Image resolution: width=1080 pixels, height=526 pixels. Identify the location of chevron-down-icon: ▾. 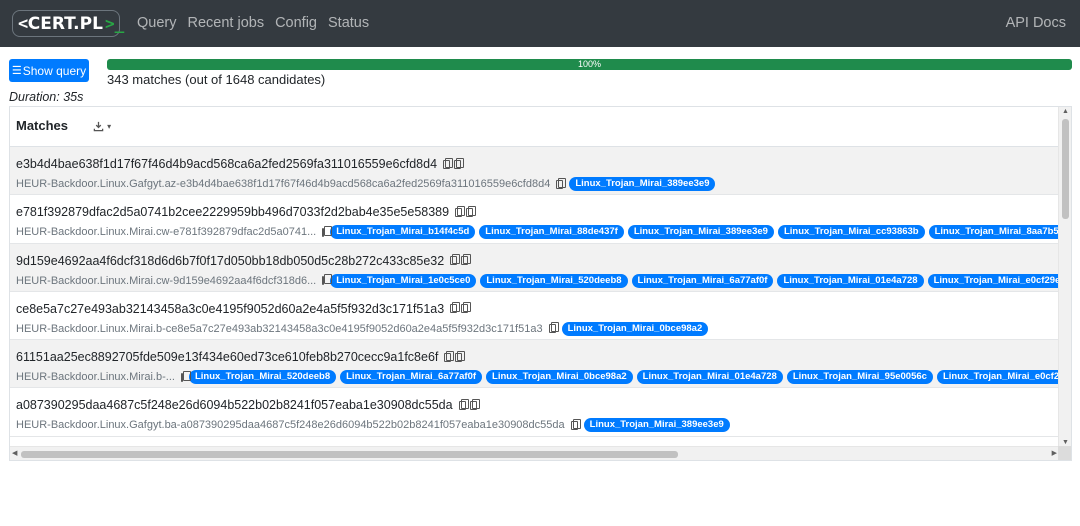
(109, 126).